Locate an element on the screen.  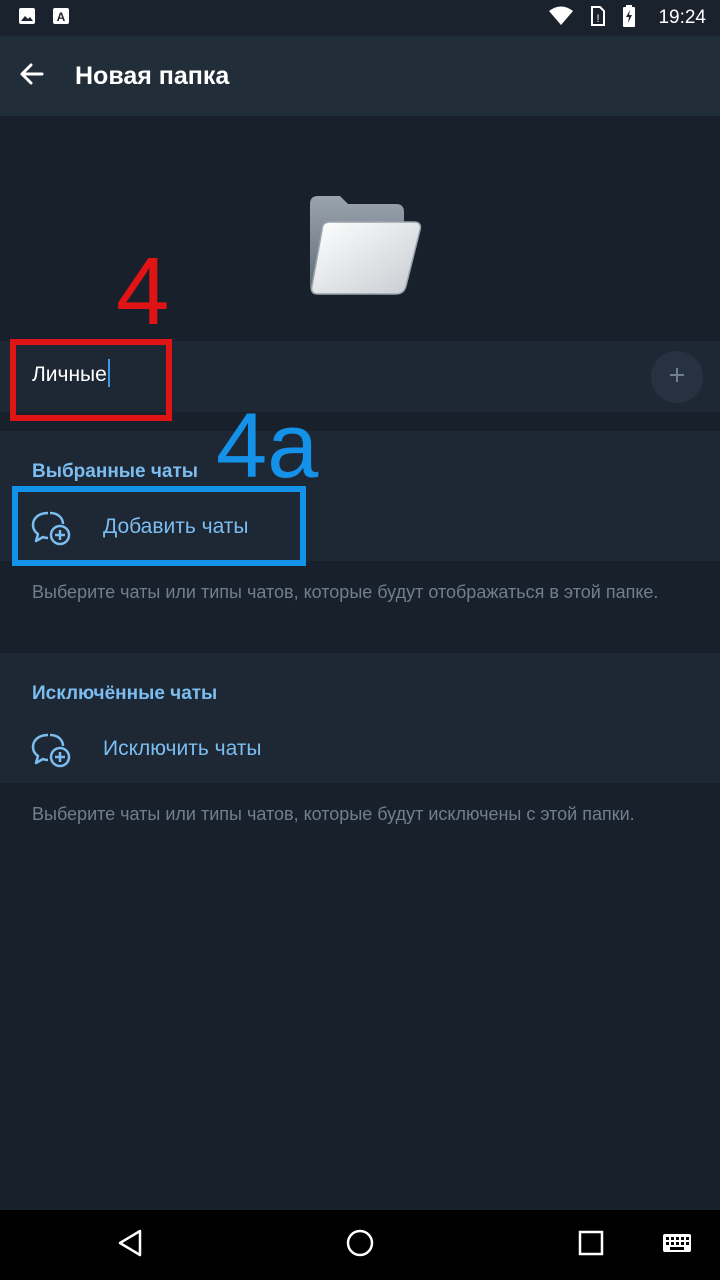
no-sim-icon: ! is located at coordinates (598, 18).